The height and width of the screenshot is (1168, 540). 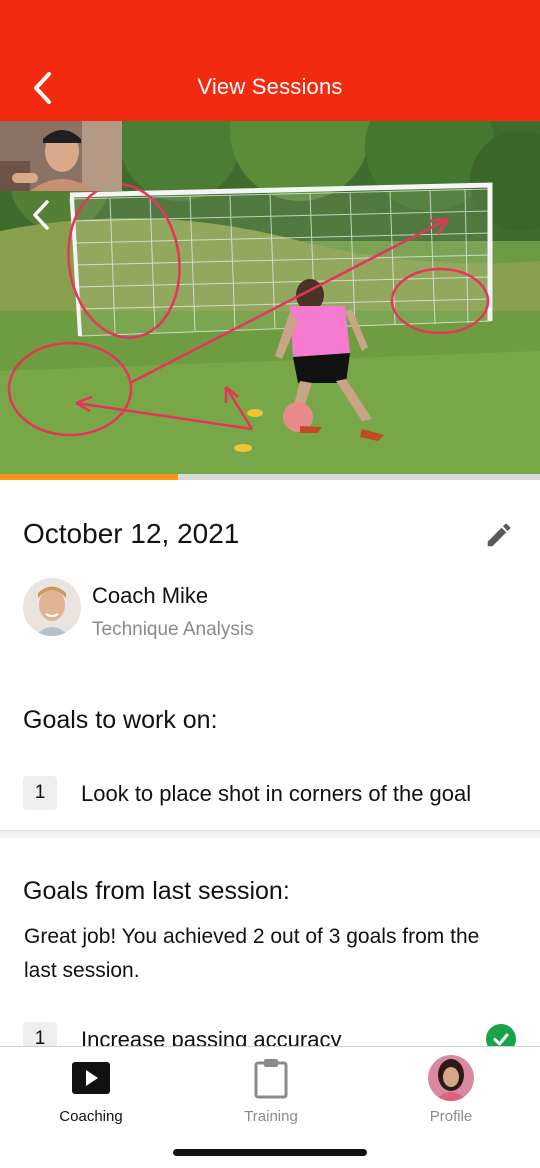 I want to click on last-session-title: Goals from last session:, so click(x=156, y=891).